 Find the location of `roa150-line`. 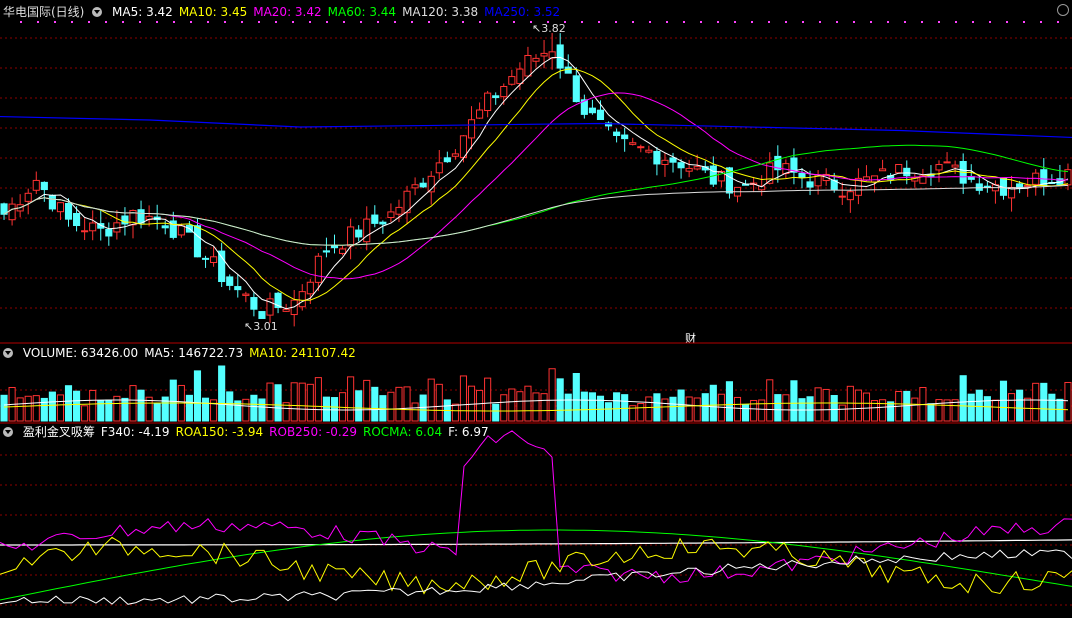

roa150-line is located at coordinates (536, 565).